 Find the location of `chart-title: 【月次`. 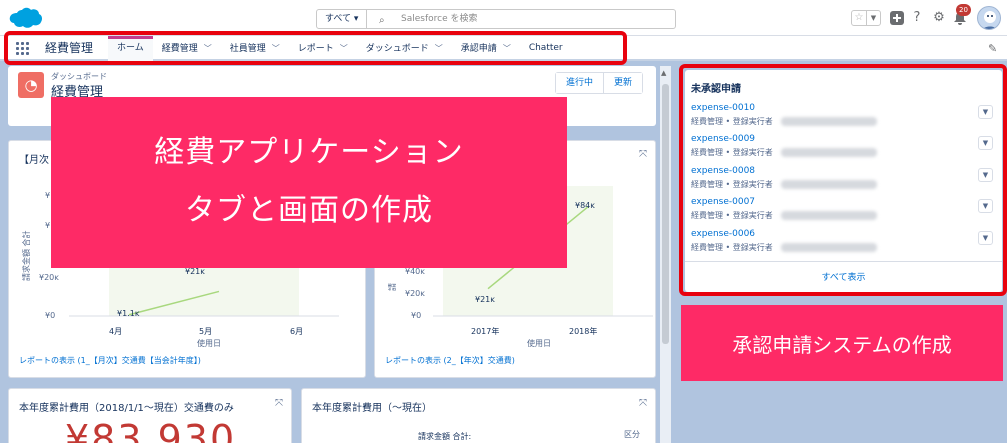

chart-title: 【月次 is located at coordinates (34, 160).